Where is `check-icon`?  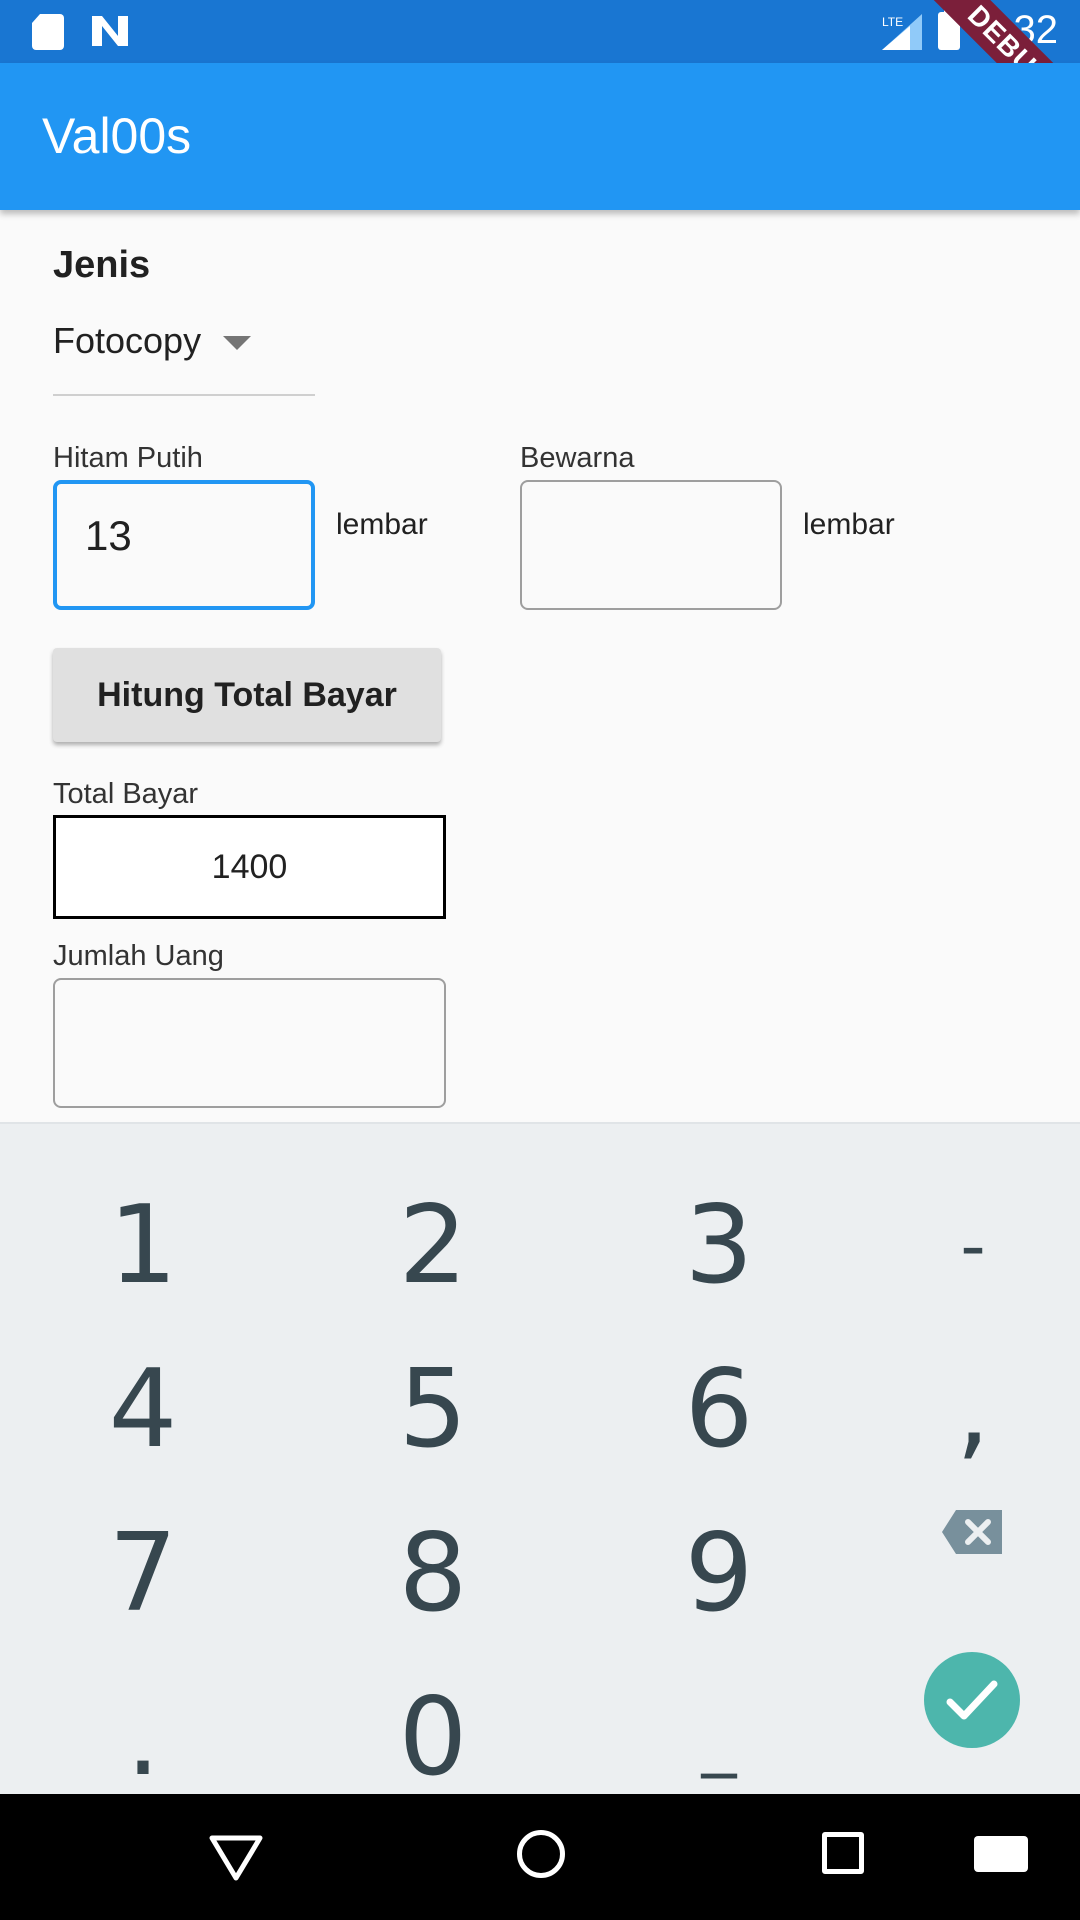 check-icon is located at coordinates (972, 1700).